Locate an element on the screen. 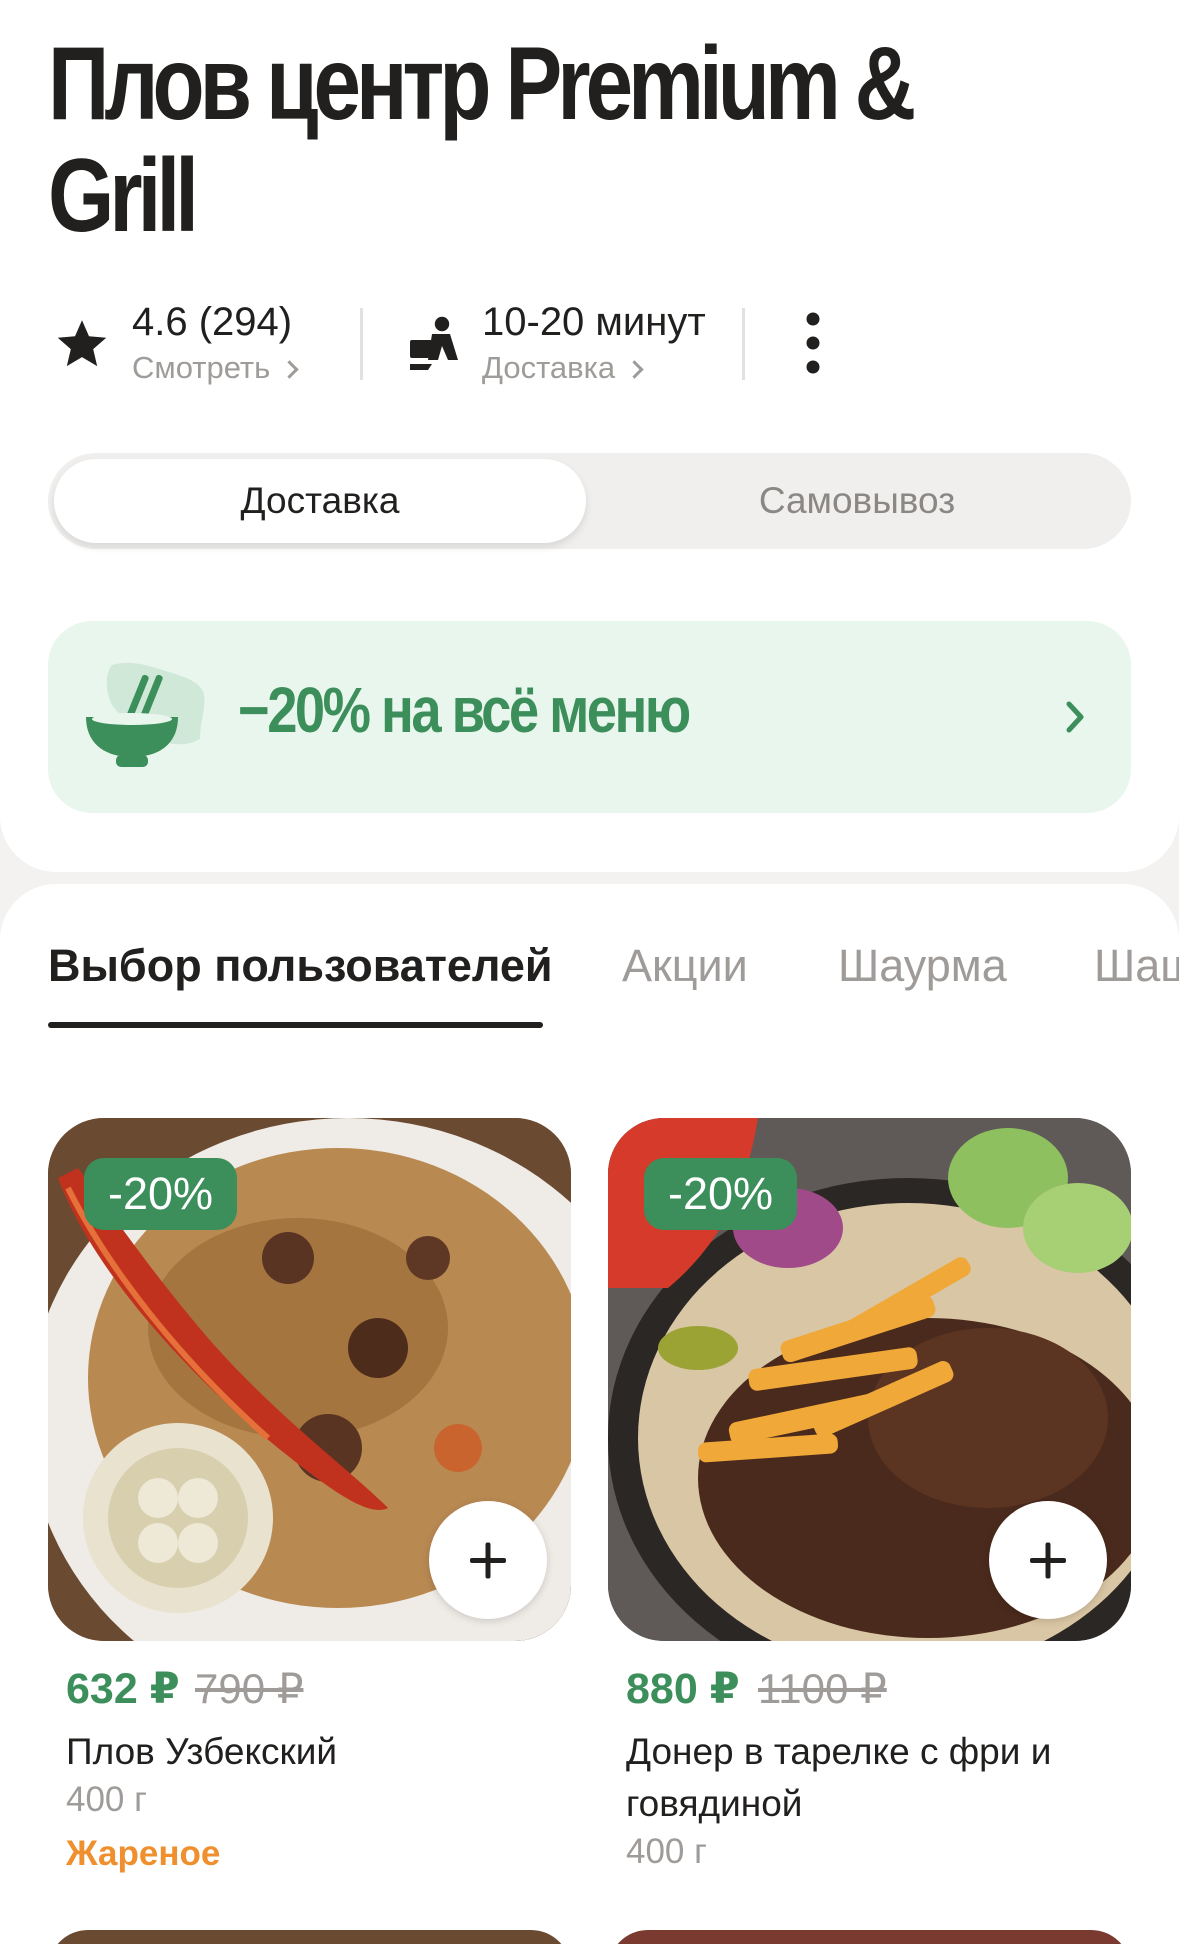 Image resolution: width=1179 pixels, height=1944 pixels. rating-link-label: Смотреть is located at coordinates (201, 367).